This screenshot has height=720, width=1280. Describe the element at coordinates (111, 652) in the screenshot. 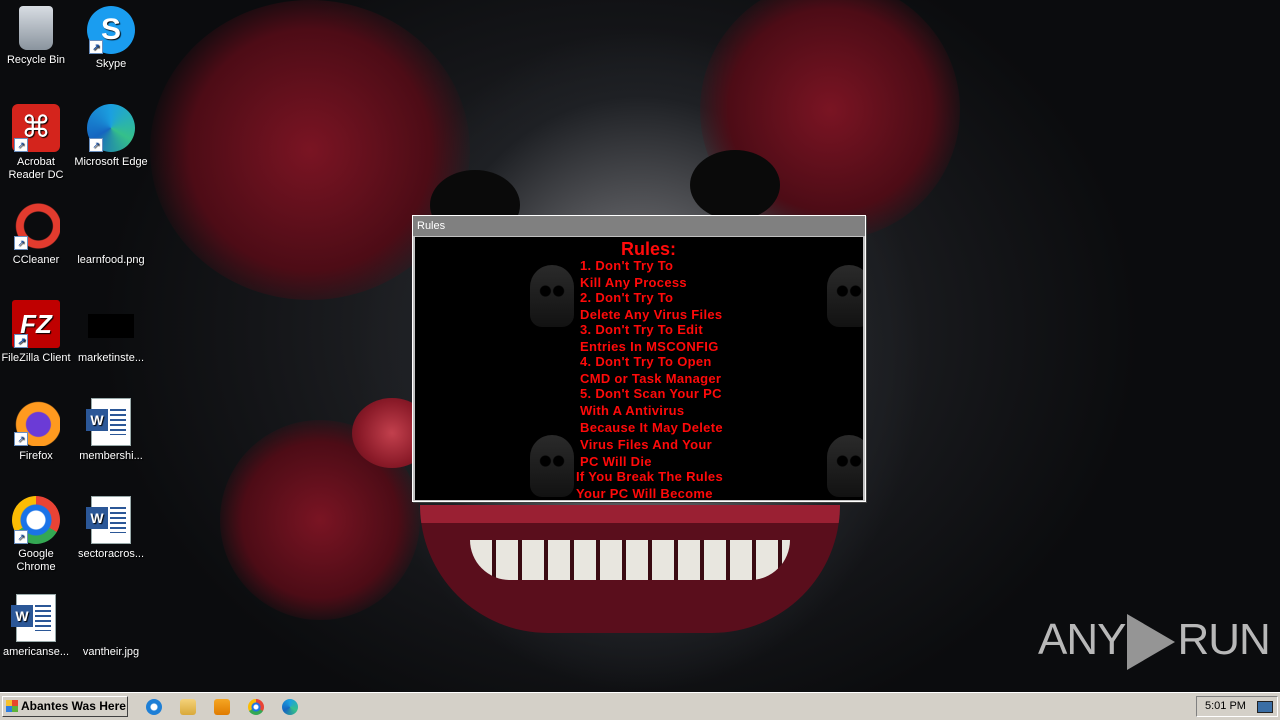

I see `desktop-icon-label: vantheir.jpg` at that location.